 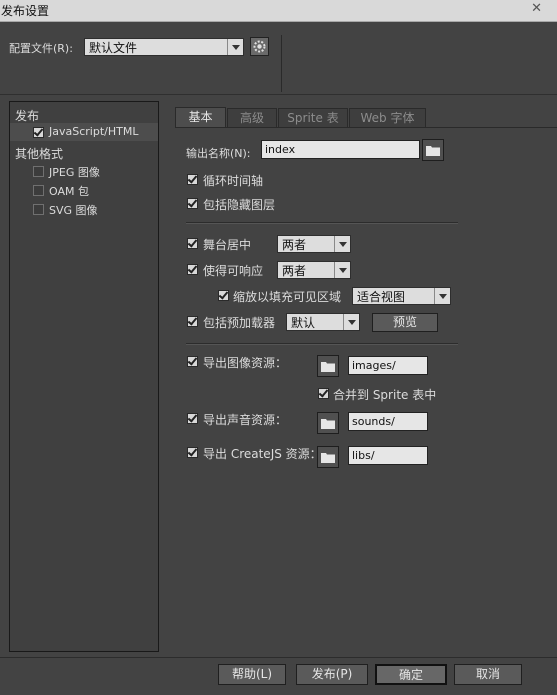 I want to click on help-button: 帮助(L), so click(x=252, y=674).